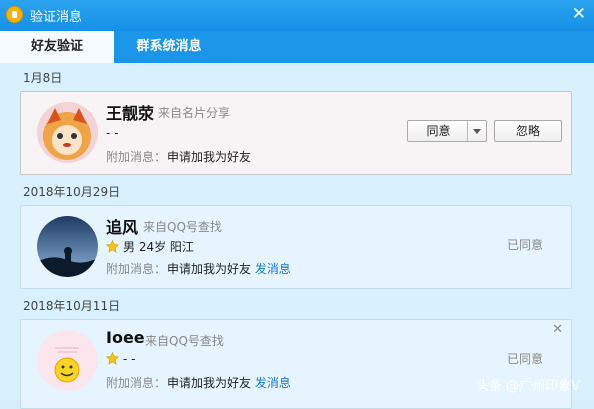 This screenshot has width=594, height=409. Describe the element at coordinates (72, 306) in the screenshot. I see `date-header: 2018年10月11日` at that location.